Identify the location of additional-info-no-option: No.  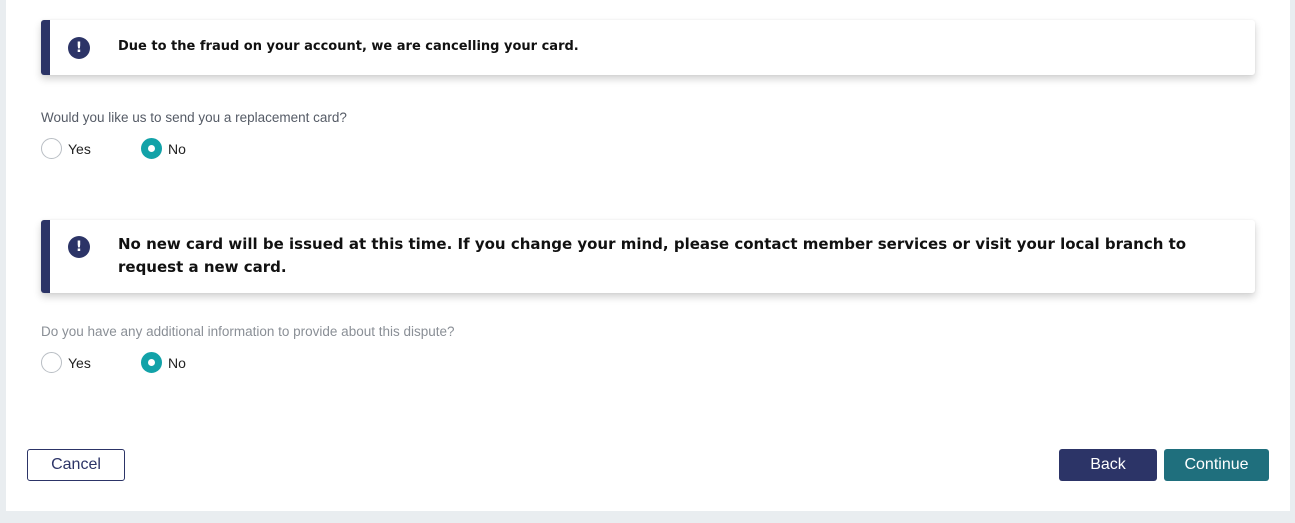
(163, 362).